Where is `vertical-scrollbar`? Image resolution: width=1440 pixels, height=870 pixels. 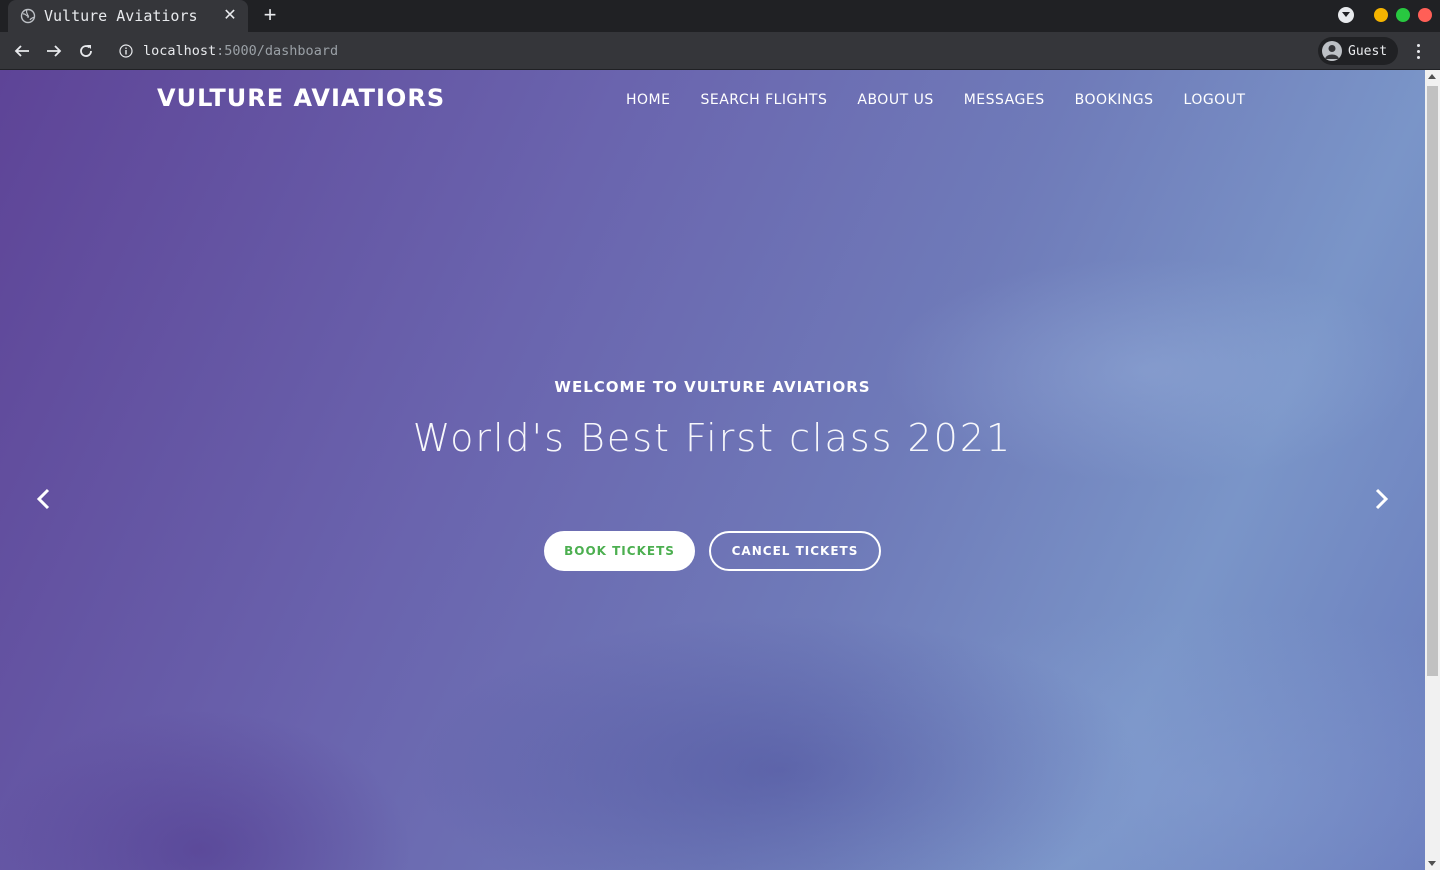 vertical-scrollbar is located at coordinates (1432, 470).